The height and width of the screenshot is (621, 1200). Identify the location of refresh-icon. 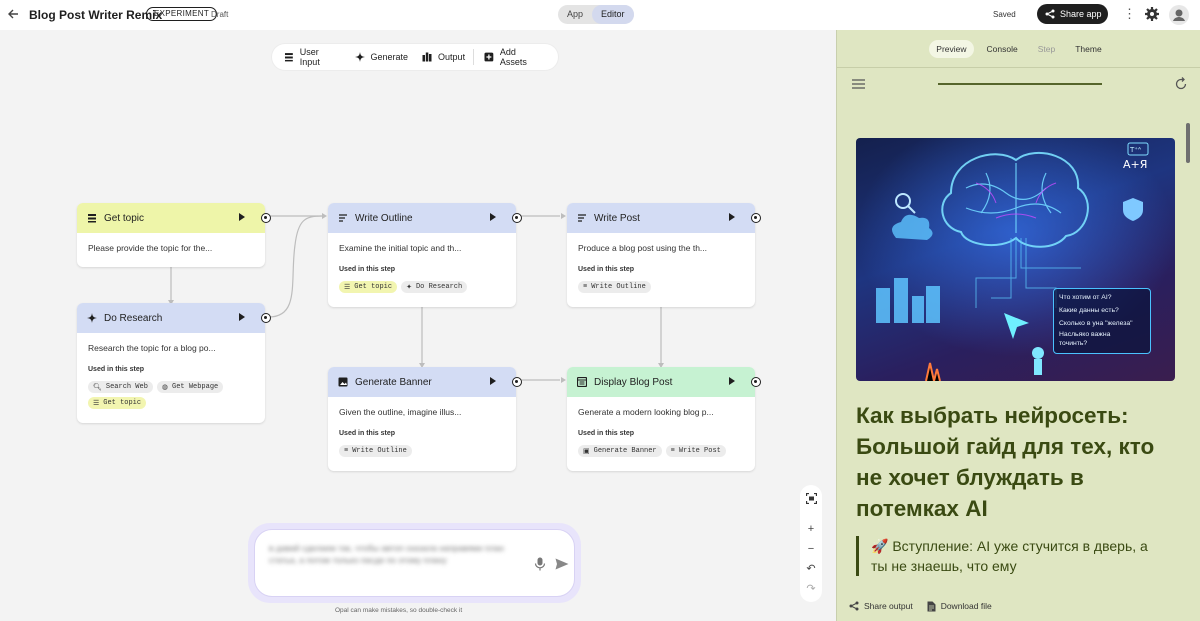
(1181, 84).